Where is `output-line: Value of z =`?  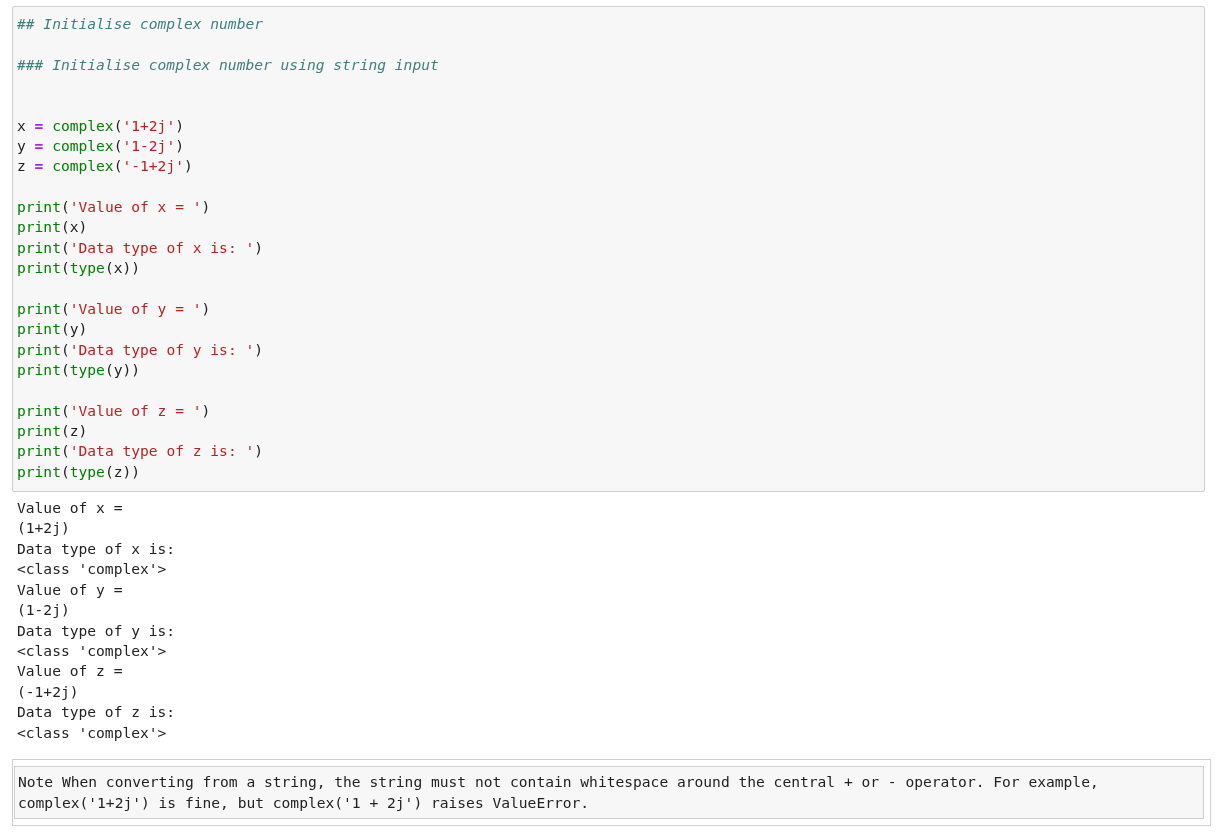
output-line: Value of z = is located at coordinates (70, 671).